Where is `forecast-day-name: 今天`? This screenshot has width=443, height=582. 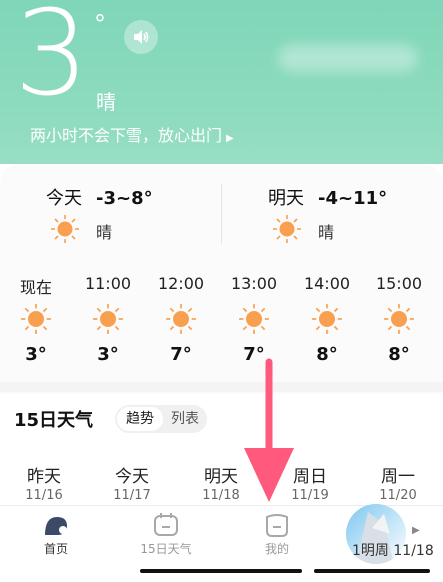
forecast-day-name: 今天 is located at coordinates (132, 474).